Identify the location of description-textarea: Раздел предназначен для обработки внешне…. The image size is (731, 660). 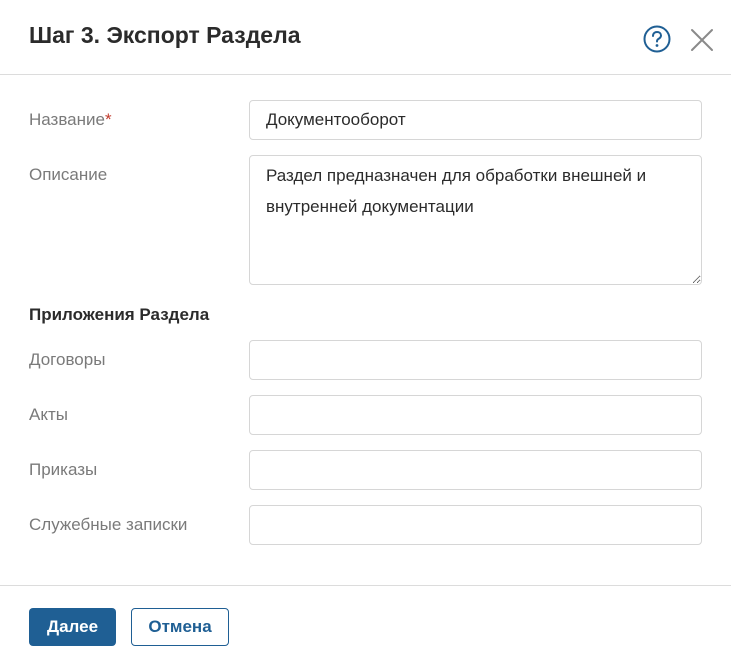
(475, 220).